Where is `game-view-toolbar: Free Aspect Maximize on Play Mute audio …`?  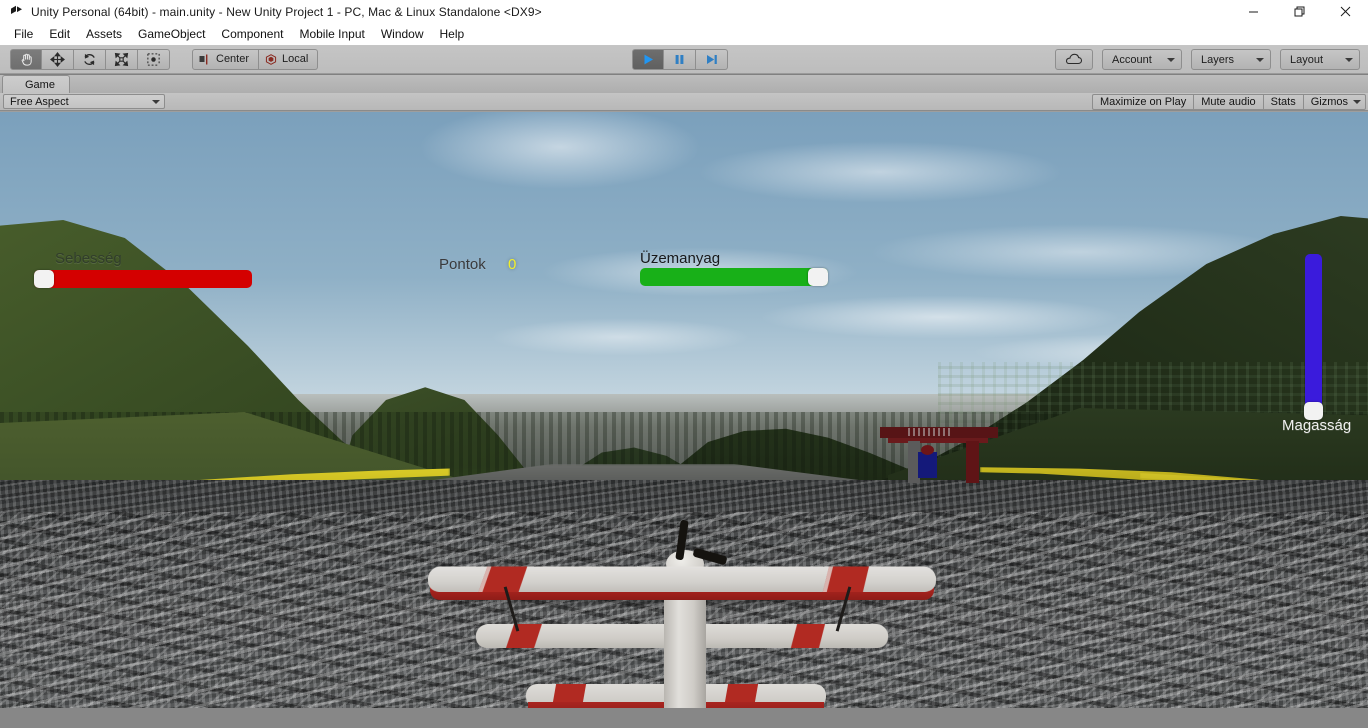
game-view-toolbar: Free Aspect Maximize on Play Mute audio … is located at coordinates (684, 102).